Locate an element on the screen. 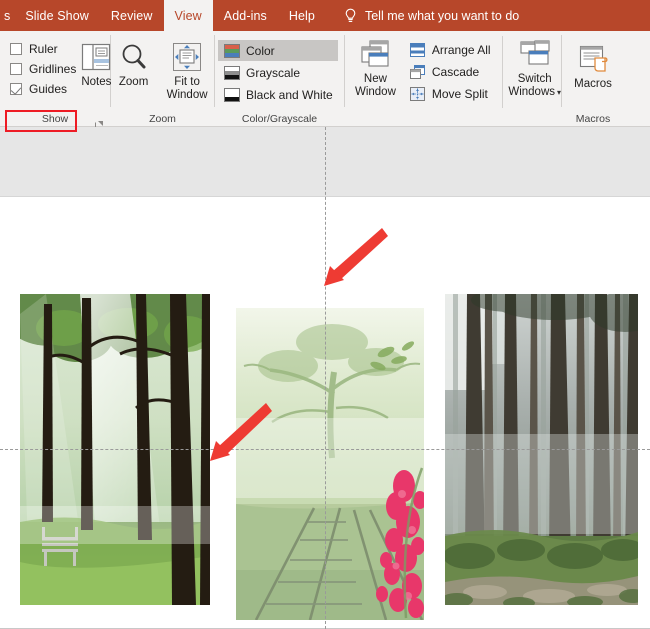  tab-help: Help is located at coordinates (302, 15).